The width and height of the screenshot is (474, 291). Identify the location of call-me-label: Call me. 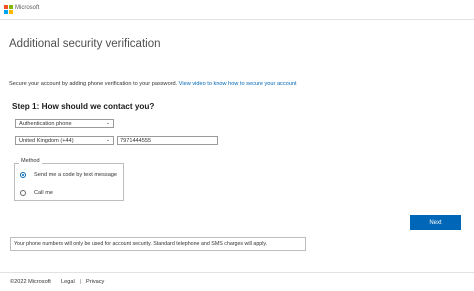
(43, 193).